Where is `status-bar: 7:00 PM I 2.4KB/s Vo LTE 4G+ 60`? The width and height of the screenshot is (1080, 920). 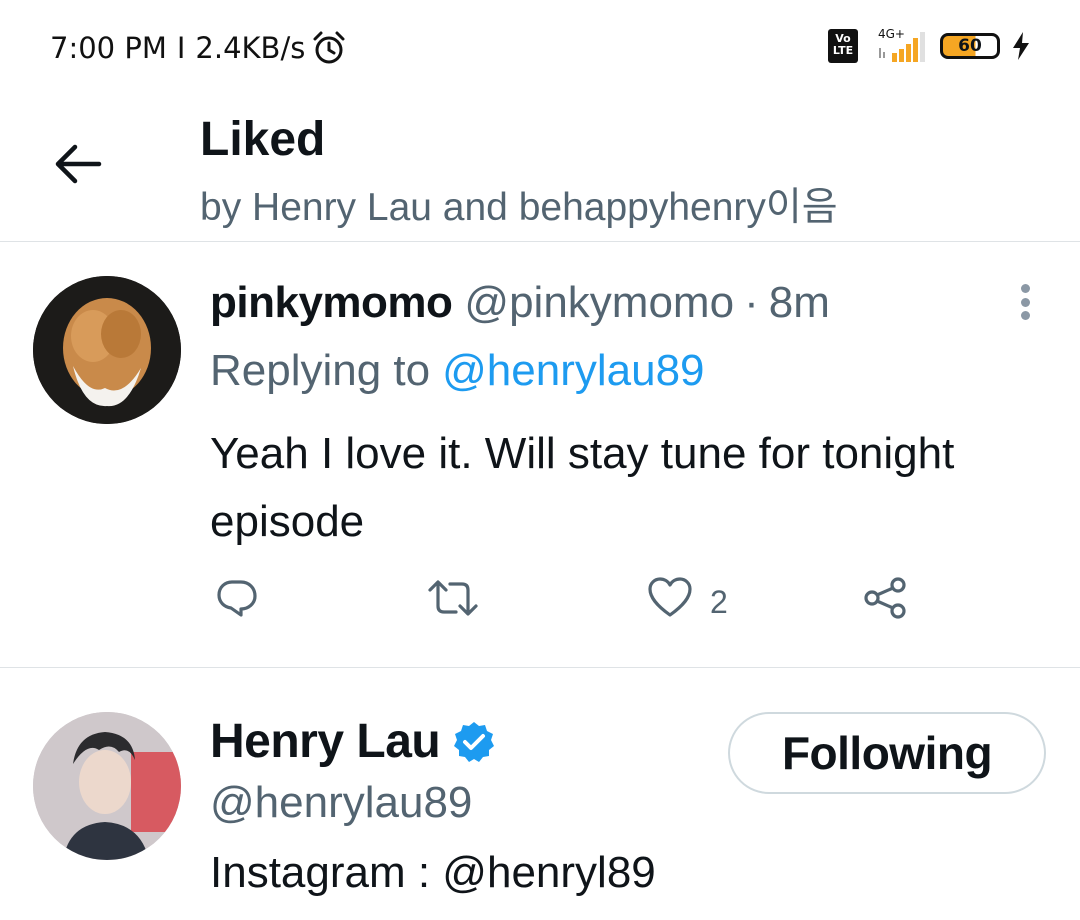 status-bar: 7:00 PM I 2.4KB/s Vo LTE 4G+ 60 is located at coordinates (540, 50).